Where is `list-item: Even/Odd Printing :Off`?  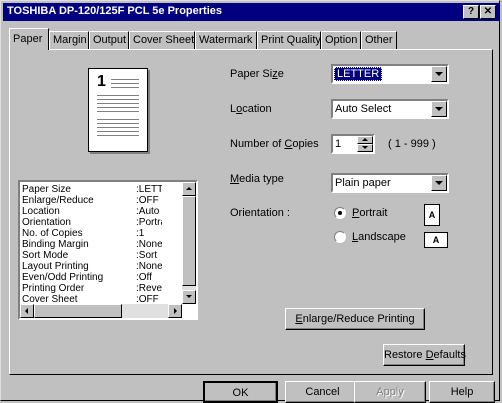
list-item: Even/Odd Printing :Off is located at coordinates (87, 277).